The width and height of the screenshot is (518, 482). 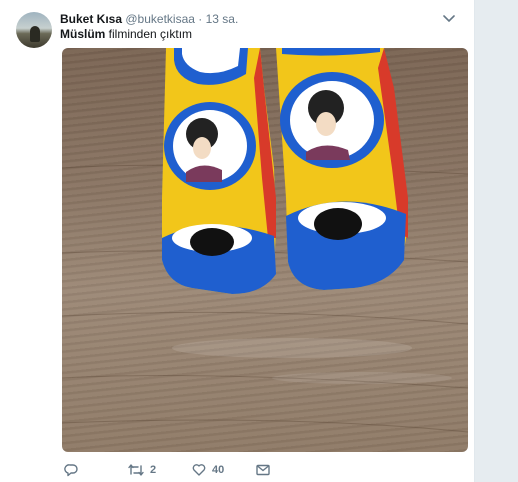 What do you see at coordinates (222, 19) in the screenshot?
I see `tweet-timestamp: 13 sa.` at bounding box center [222, 19].